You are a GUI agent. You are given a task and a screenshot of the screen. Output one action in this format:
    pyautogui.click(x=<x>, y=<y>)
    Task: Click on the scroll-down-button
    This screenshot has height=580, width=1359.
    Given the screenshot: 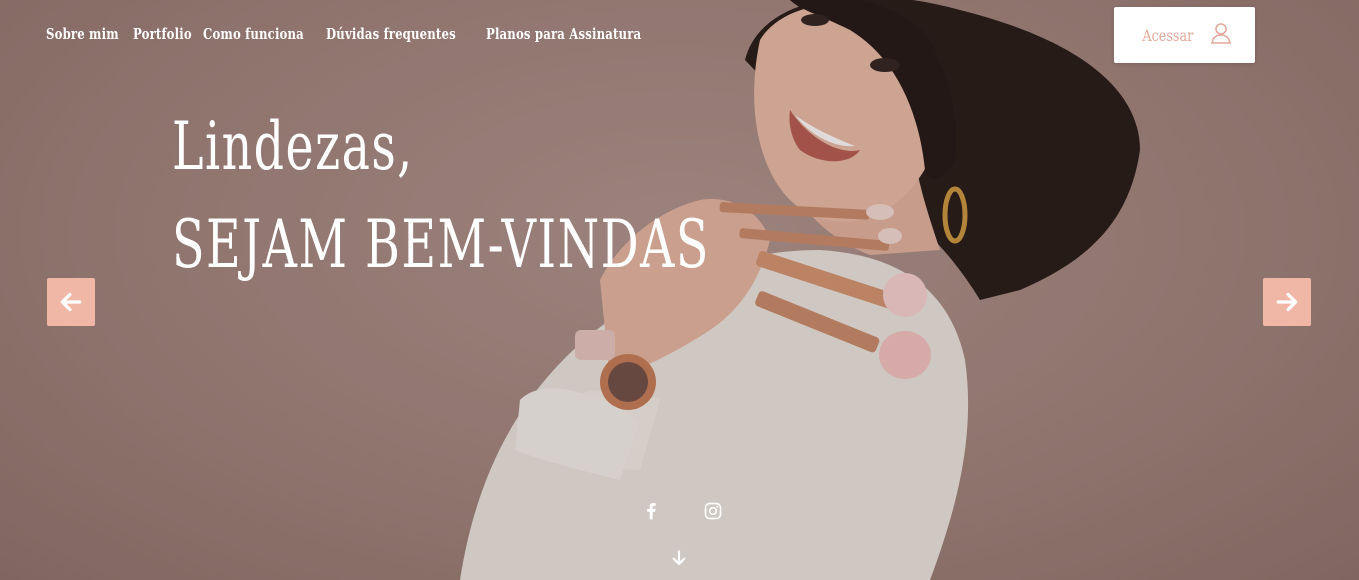 What is the action you would take?
    pyautogui.click(x=679, y=558)
    